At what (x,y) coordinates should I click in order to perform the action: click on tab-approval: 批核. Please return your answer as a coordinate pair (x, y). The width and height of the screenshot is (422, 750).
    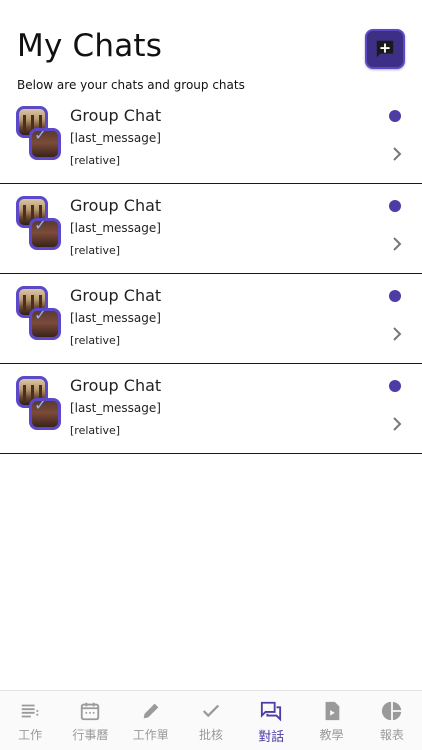
    Looking at the image, I should click on (211, 720).